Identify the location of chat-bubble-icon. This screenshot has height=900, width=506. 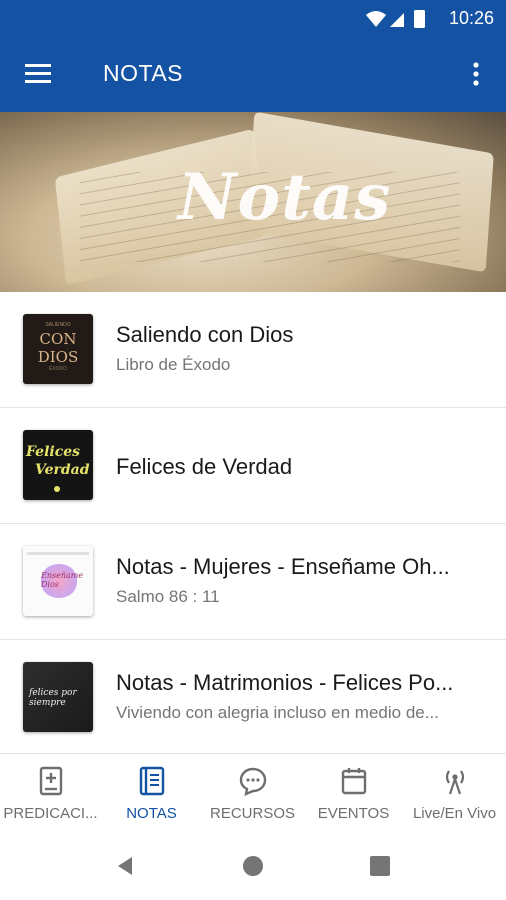
(253, 781).